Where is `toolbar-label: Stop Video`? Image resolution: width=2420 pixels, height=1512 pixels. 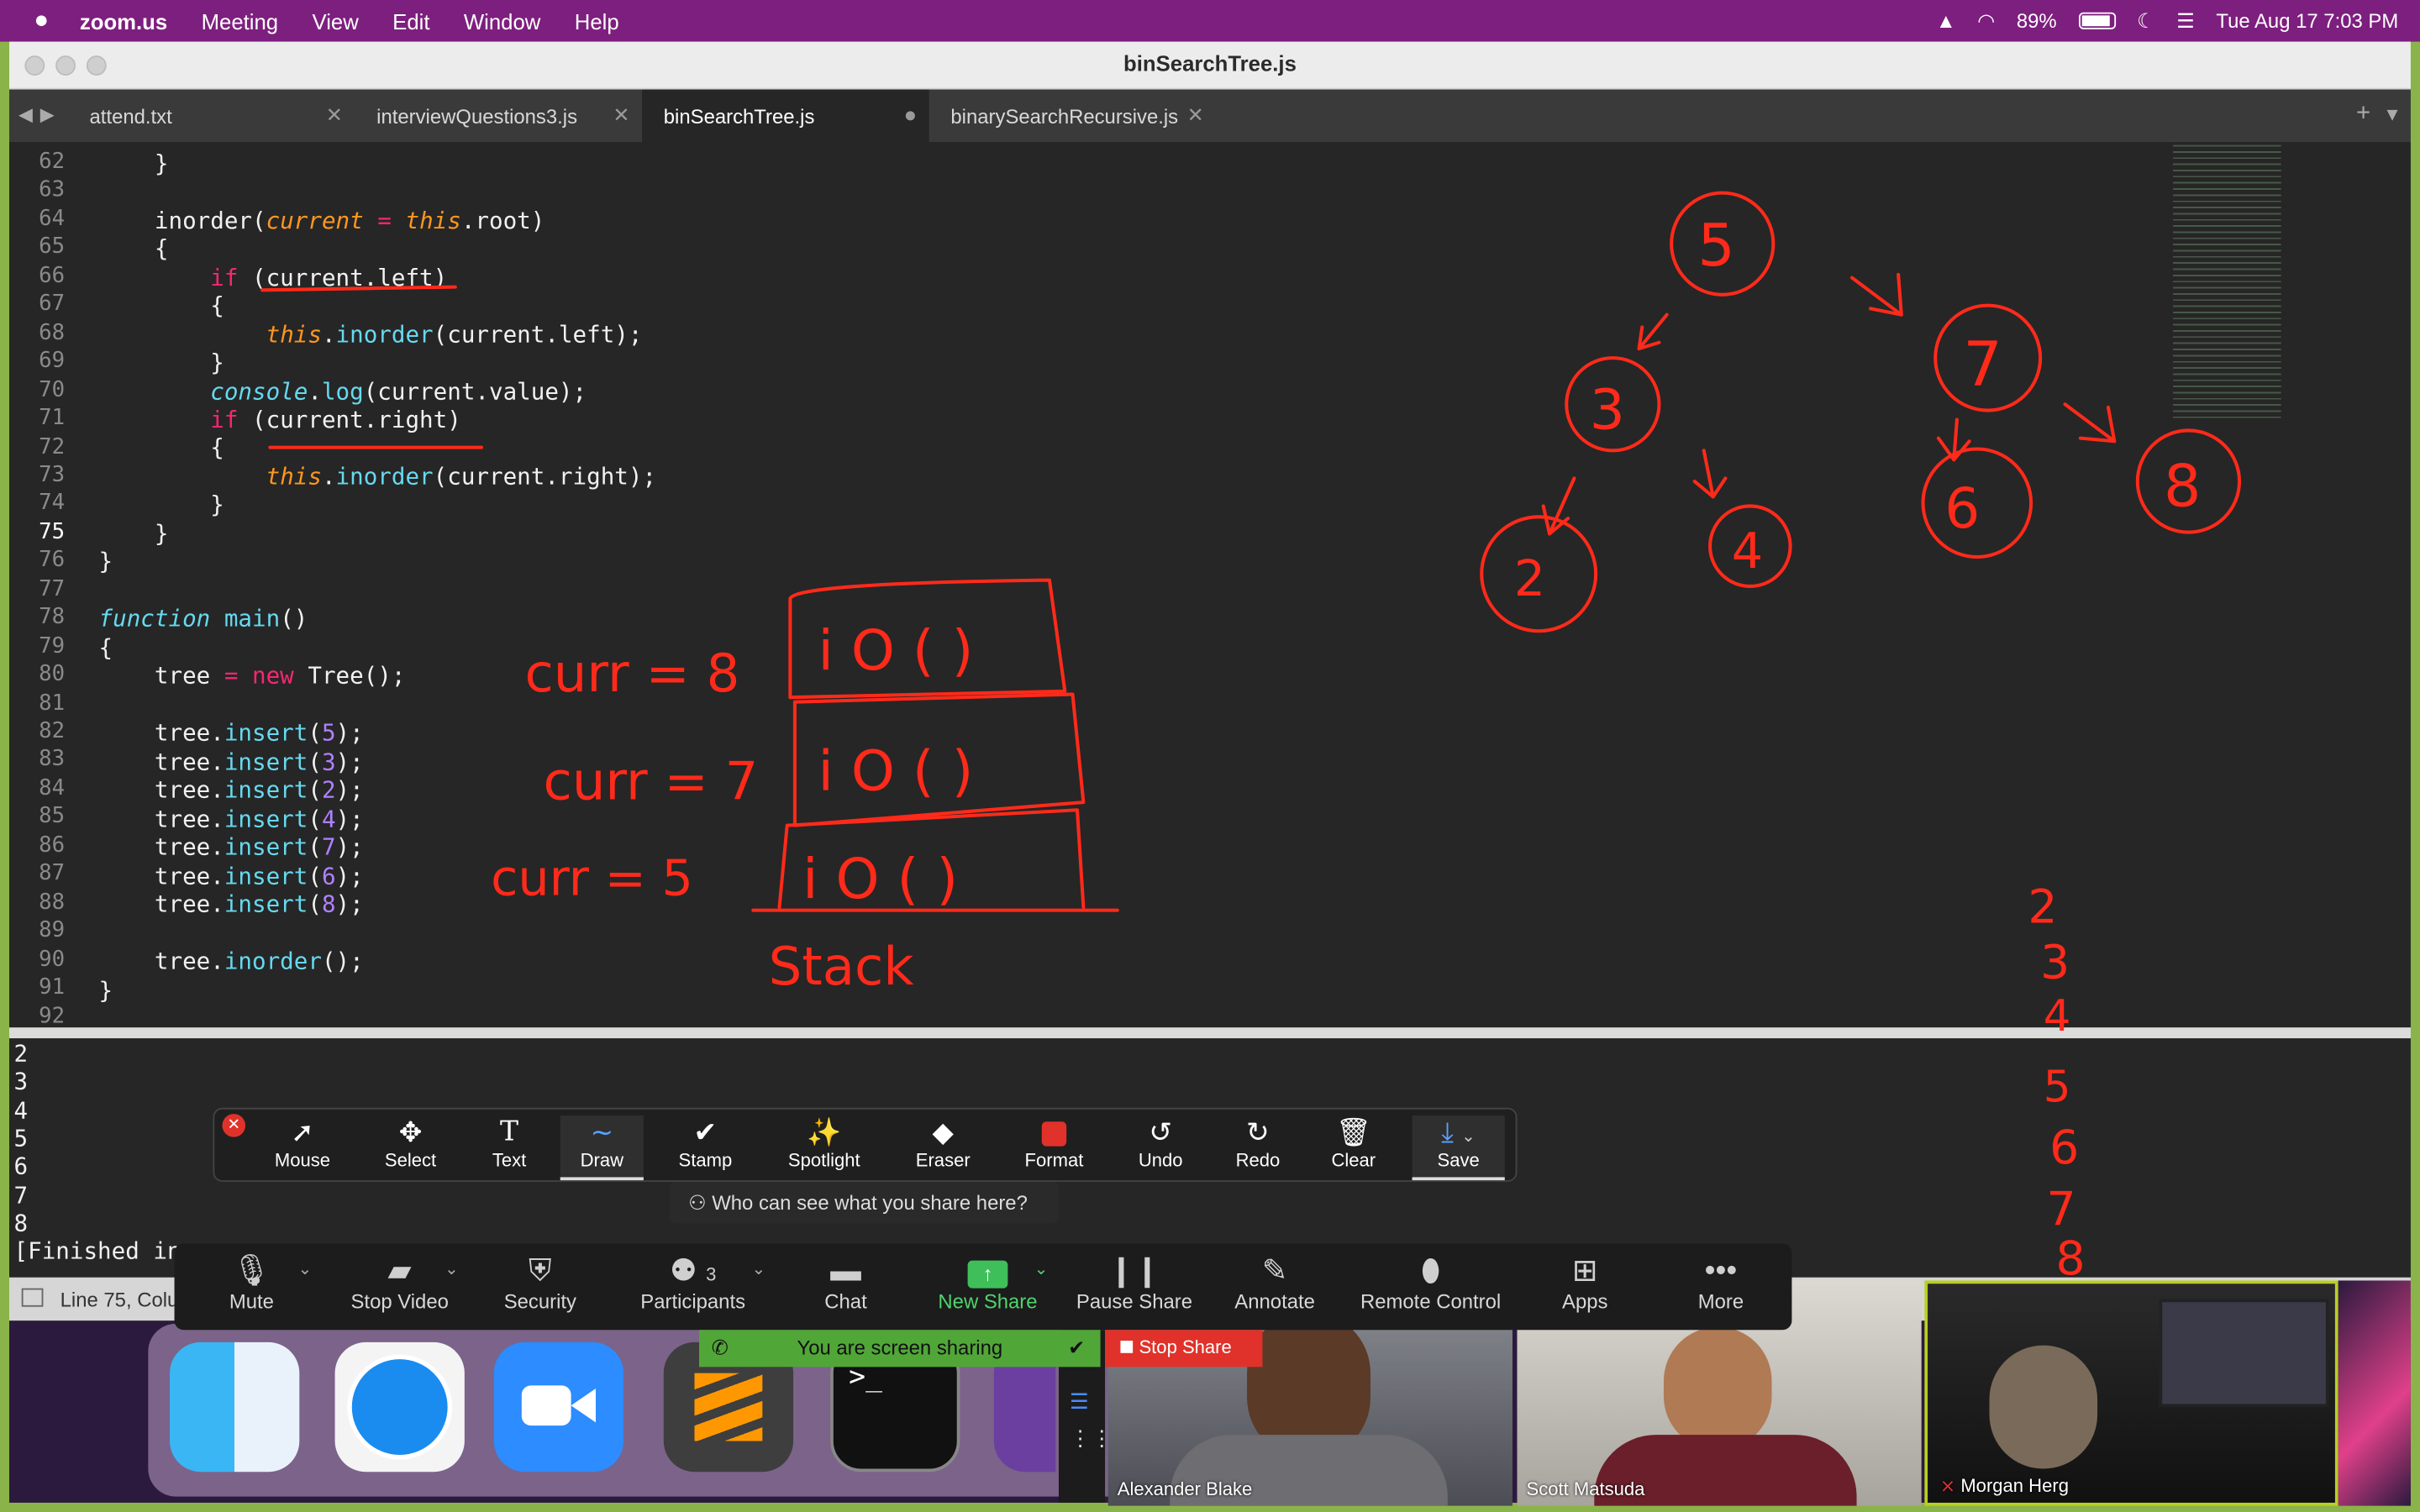 toolbar-label: Stop Video is located at coordinates (399, 1301).